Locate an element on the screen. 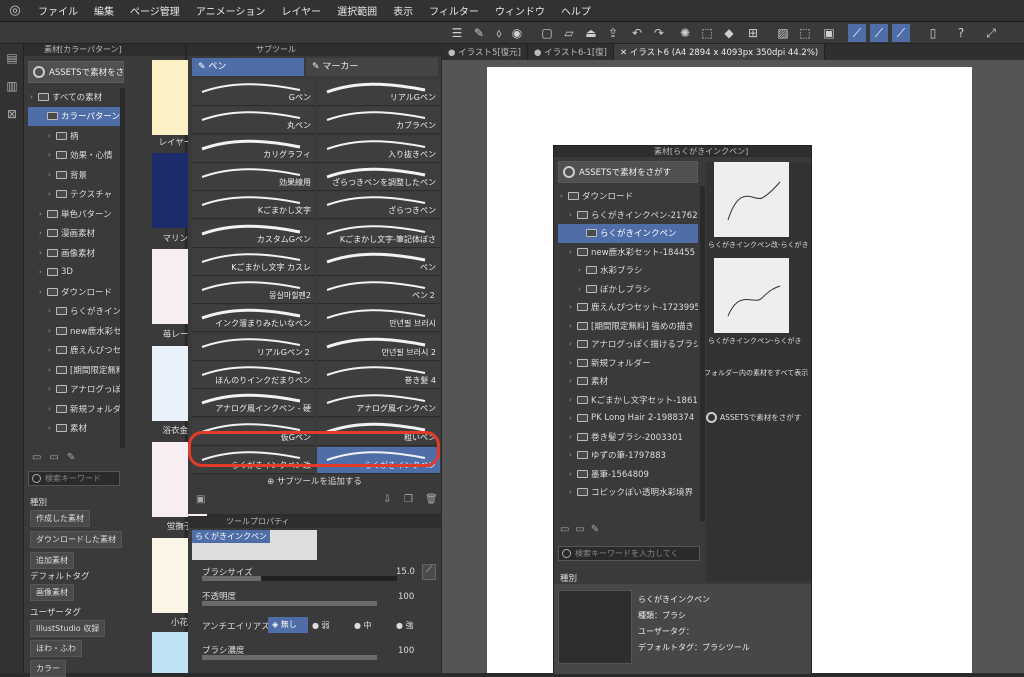  brush-item: ざらつきペンを調整したペン is located at coordinates (378, 177).